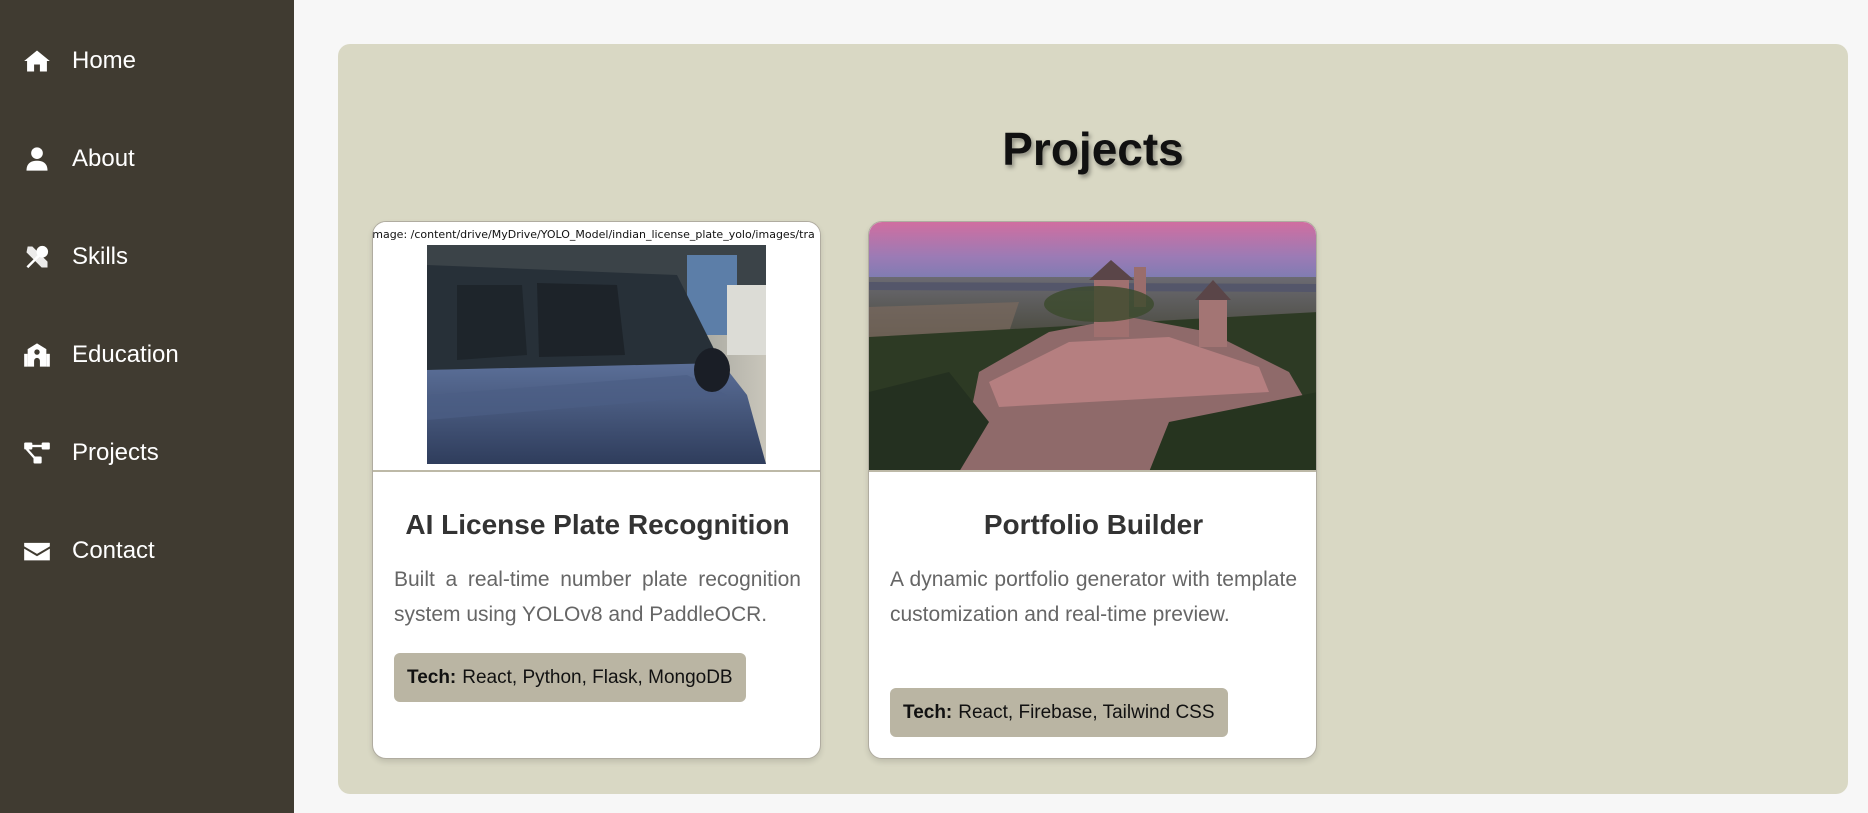 The width and height of the screenshot is (1868, 813). I want to click on castle-photo, so click(1092, 346).